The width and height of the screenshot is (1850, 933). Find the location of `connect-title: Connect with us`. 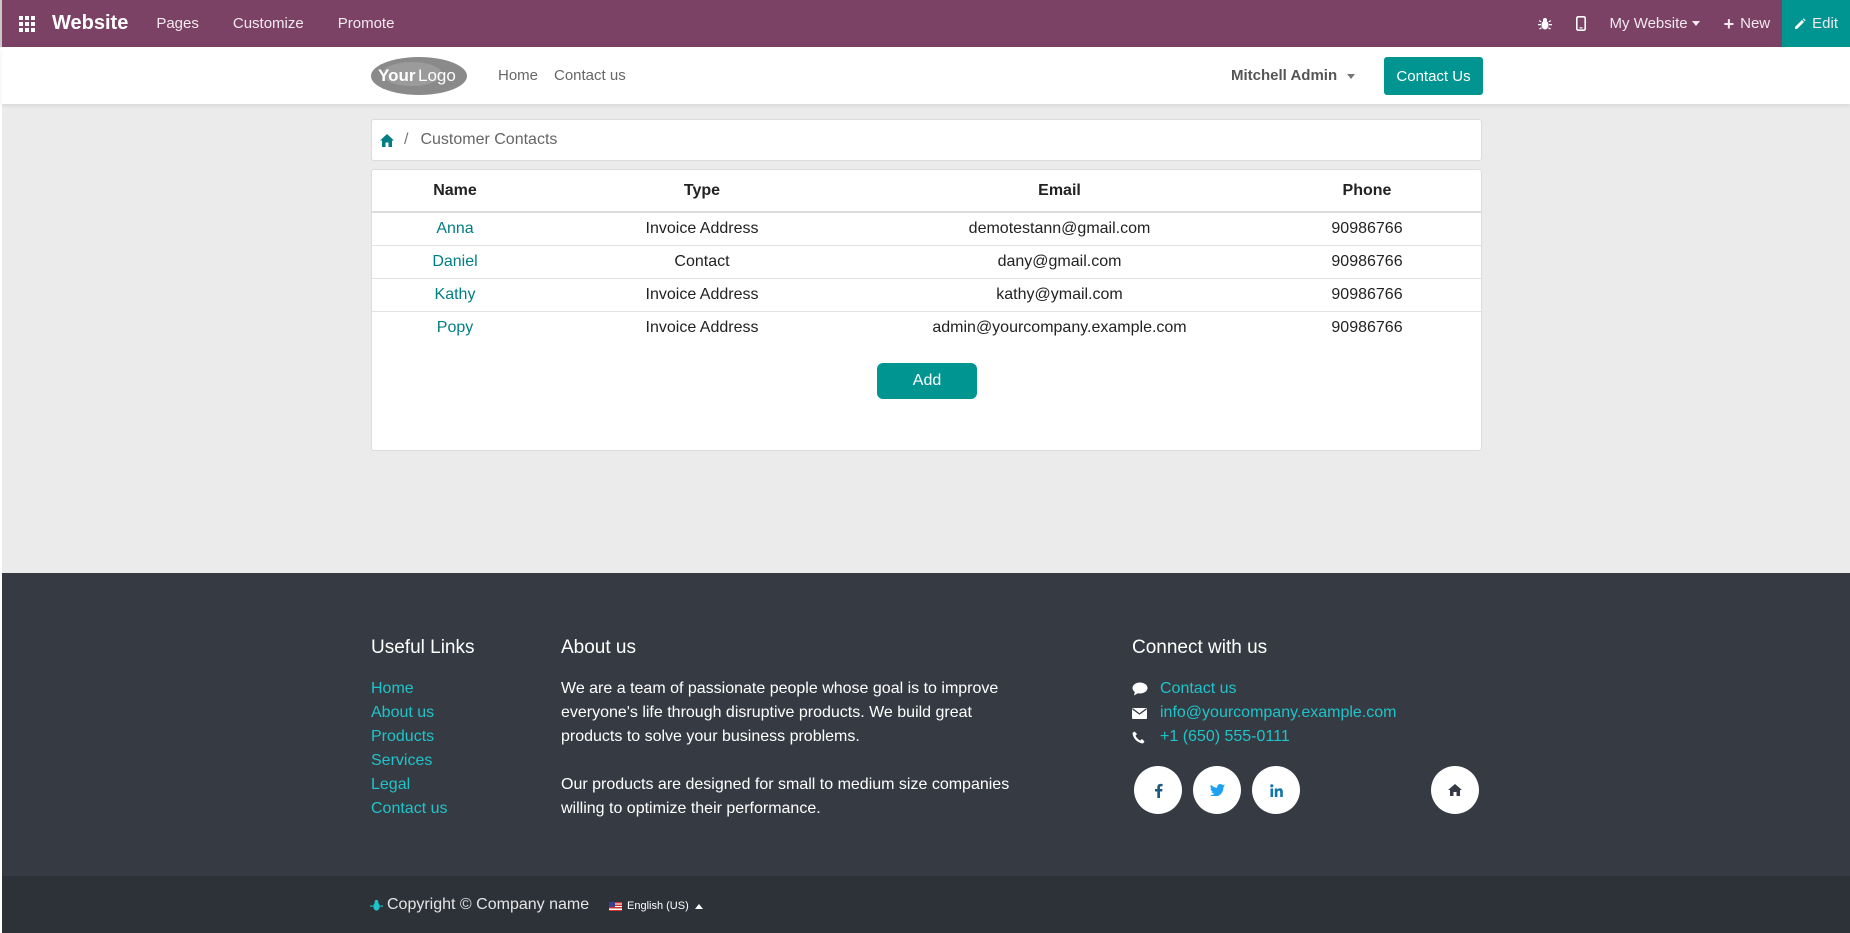

connect-title: Connect with us is located at coordinates (1200, 647).